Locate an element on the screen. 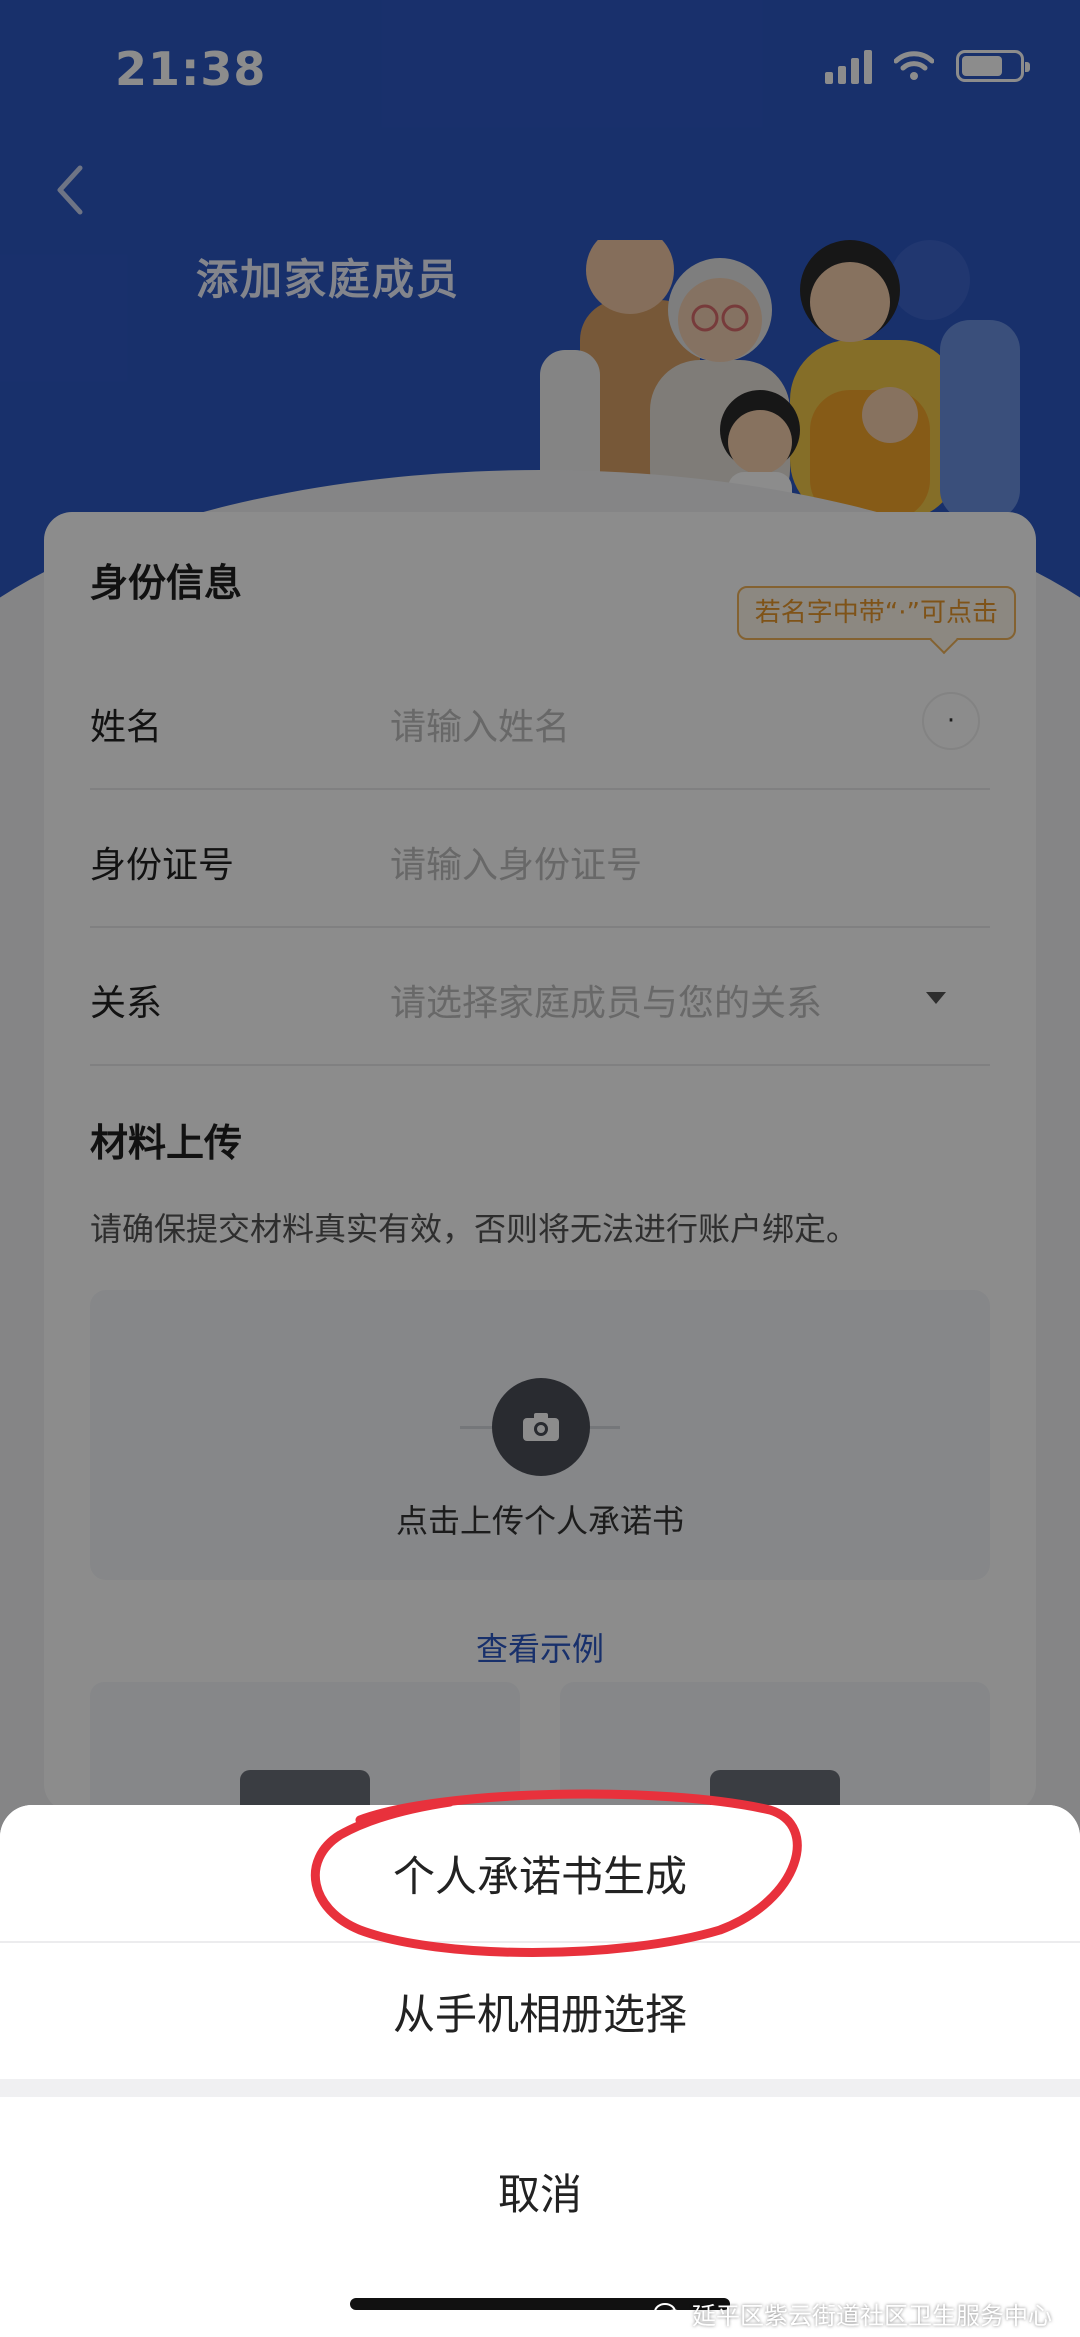 The width and height of the screenshot is (1080, 2337). red-circle-annotation is located at coordinates (556, 1873).